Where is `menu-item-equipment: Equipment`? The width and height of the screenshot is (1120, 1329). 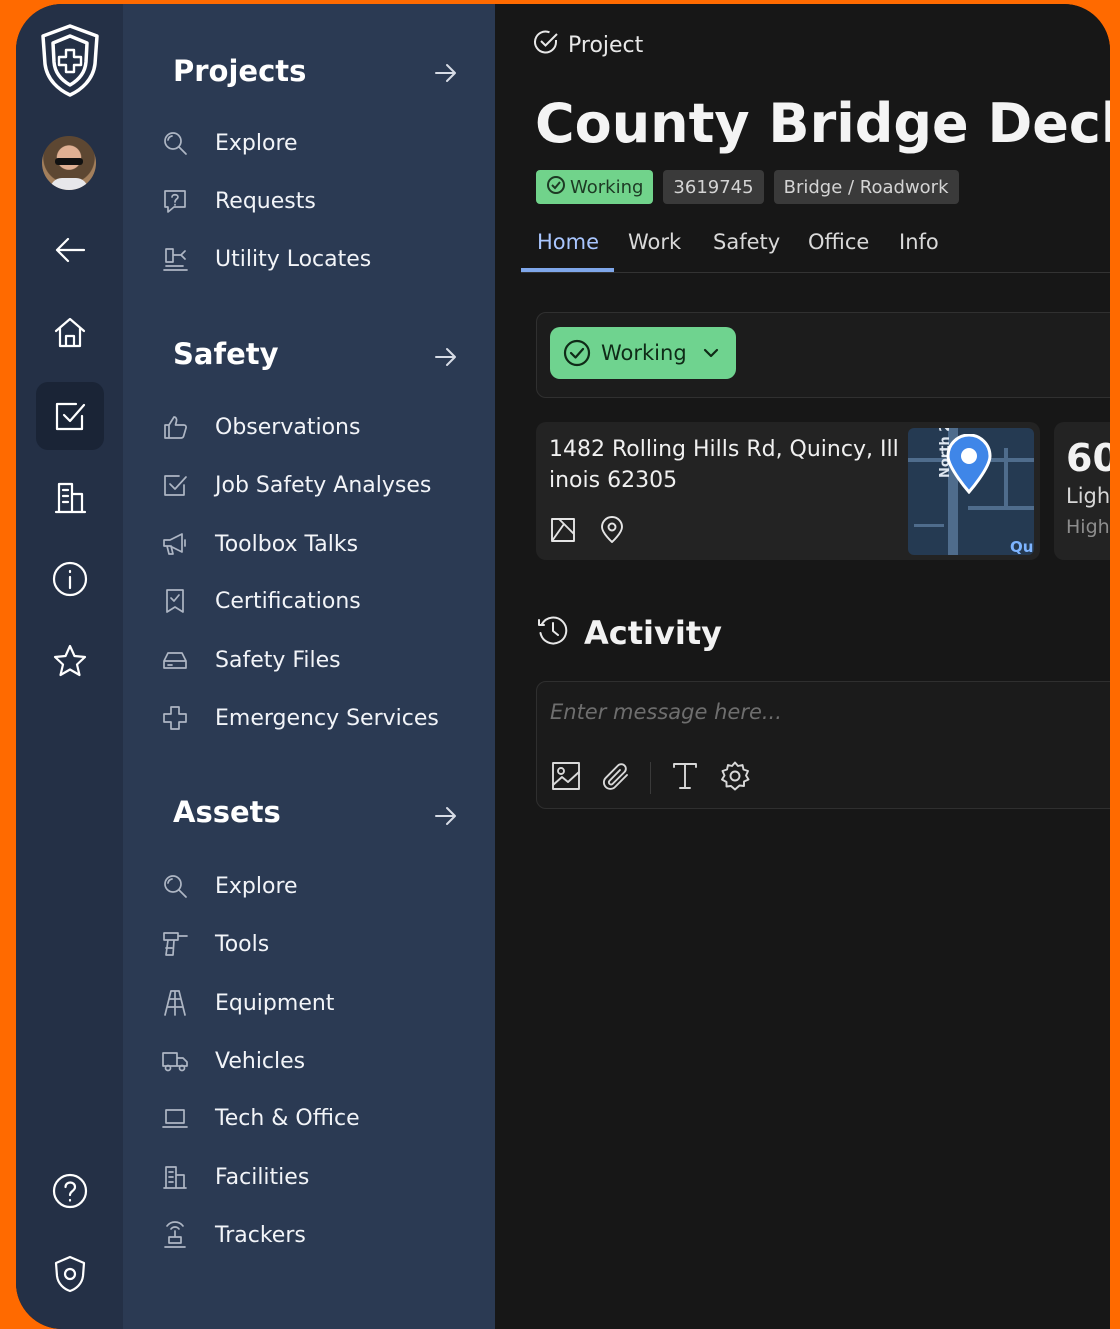 menu-item-equipment: Equipment is located at coordinates (247, 1003).